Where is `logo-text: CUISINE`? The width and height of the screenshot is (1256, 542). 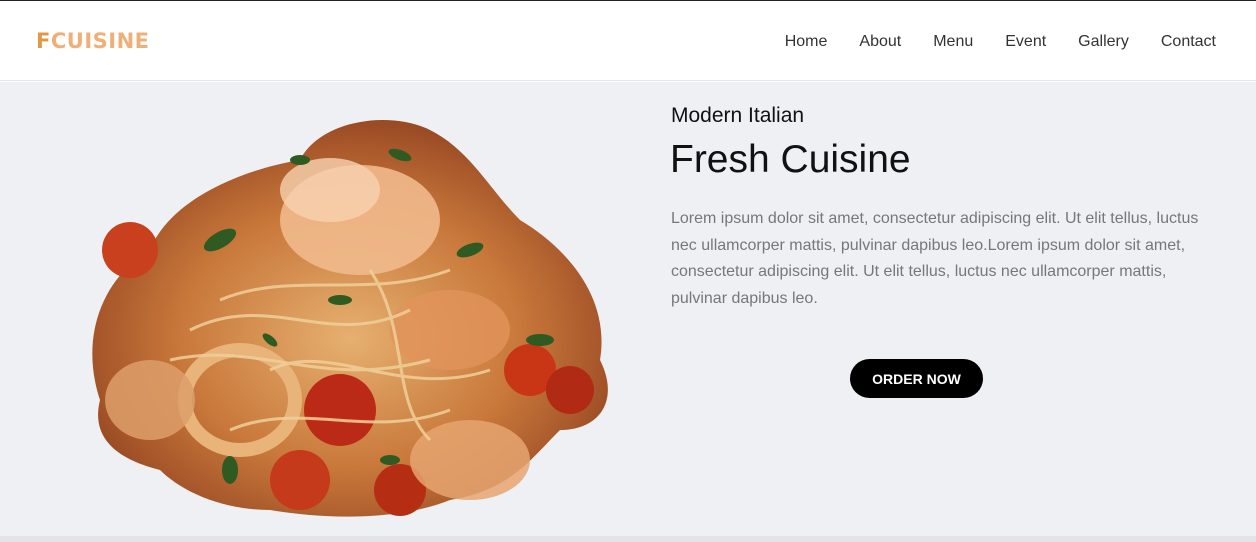 logo-text: CUISINE is located at coordinates (100, 41).